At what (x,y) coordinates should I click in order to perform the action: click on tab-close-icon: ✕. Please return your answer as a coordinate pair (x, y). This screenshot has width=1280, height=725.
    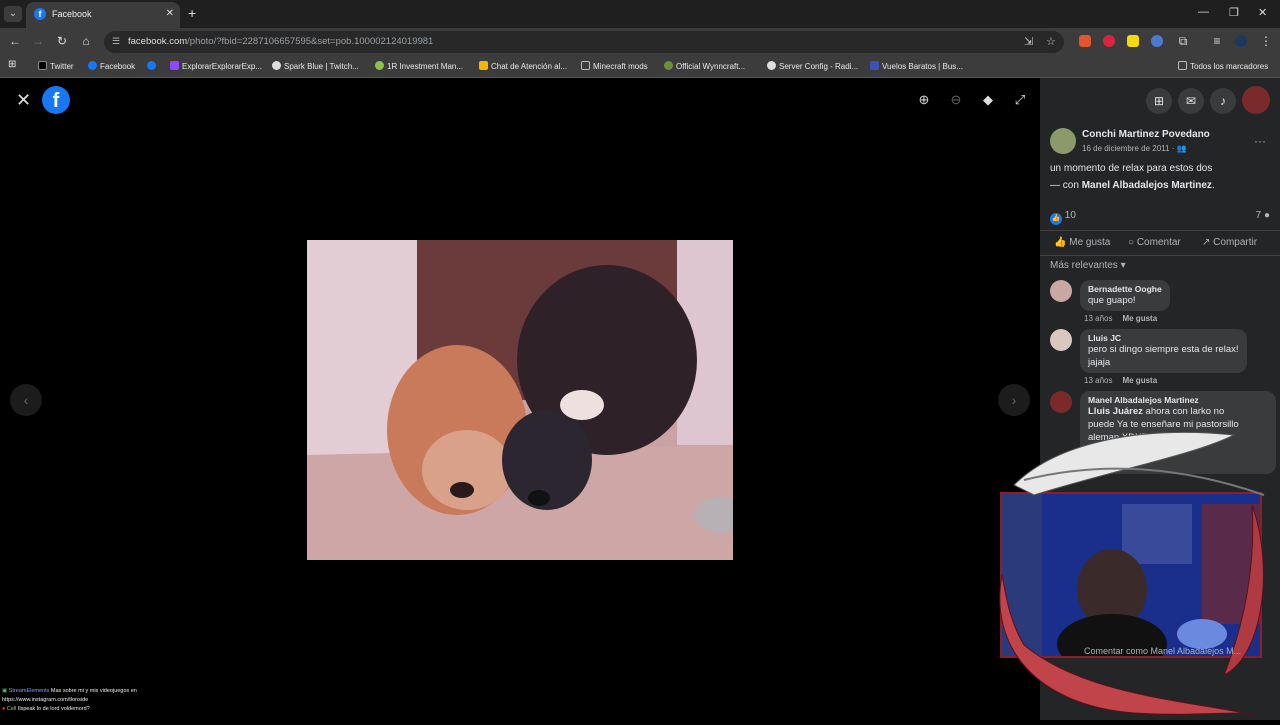
    Looking at the image, I should click on (170, 13).